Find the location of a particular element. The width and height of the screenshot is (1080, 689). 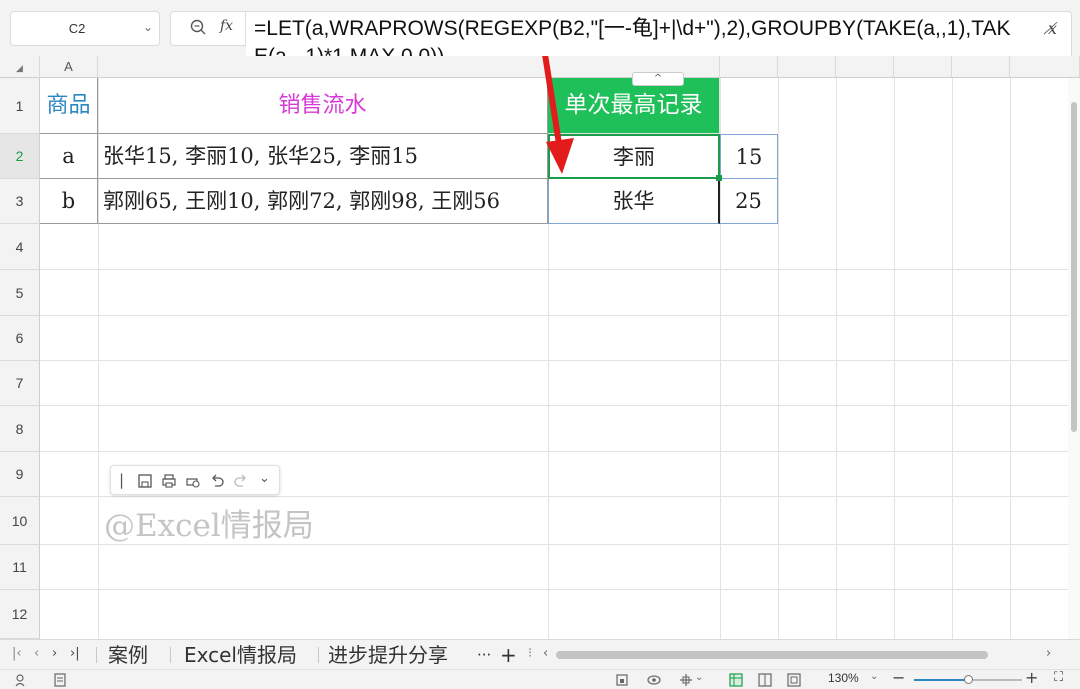

macro-record-icon is located at coordinates (22, 680).